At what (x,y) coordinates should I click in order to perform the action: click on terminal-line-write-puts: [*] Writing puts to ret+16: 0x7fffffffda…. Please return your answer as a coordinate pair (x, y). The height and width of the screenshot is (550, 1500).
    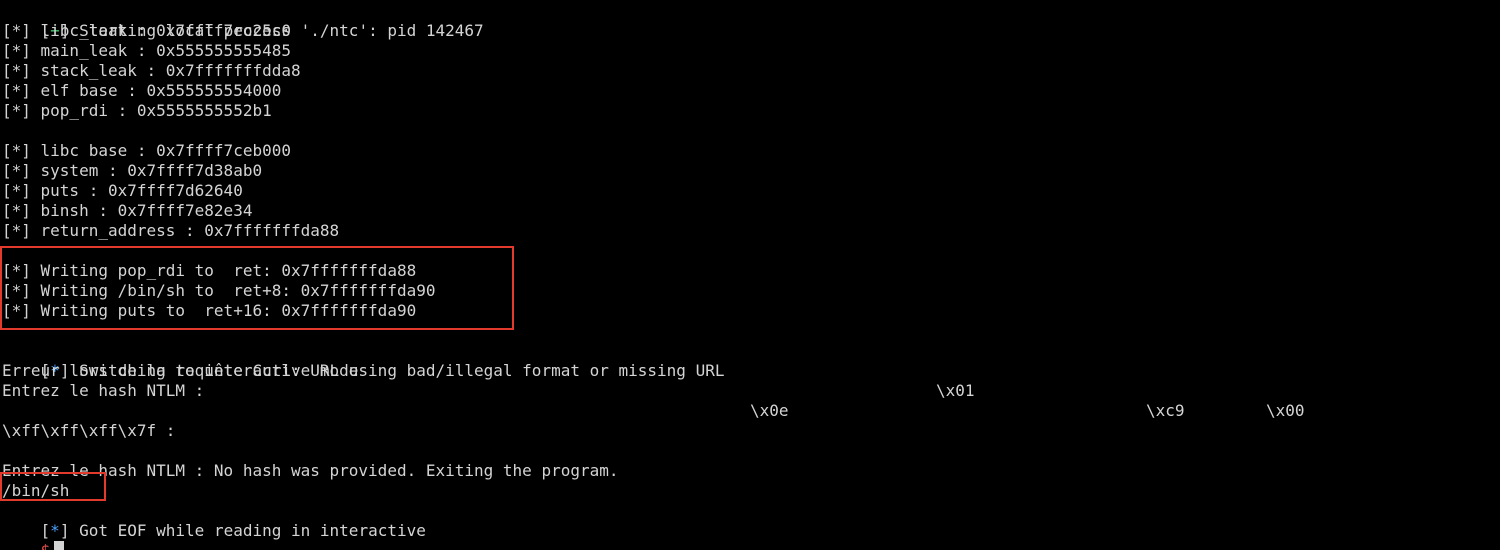
    Looking at the image, I should click on (209, 310).